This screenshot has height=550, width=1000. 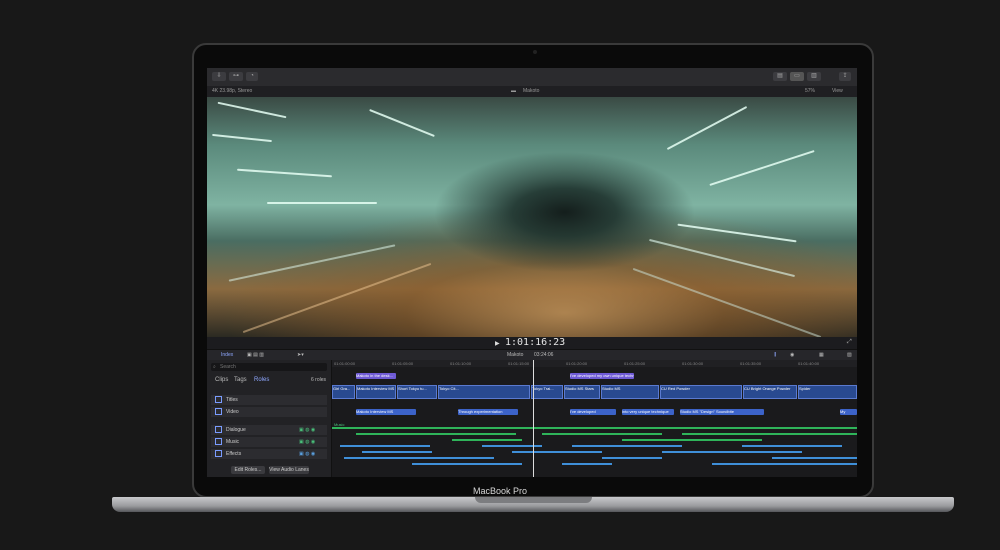 I want to click on tab-tags: Tags, so click(x=240, y=380).